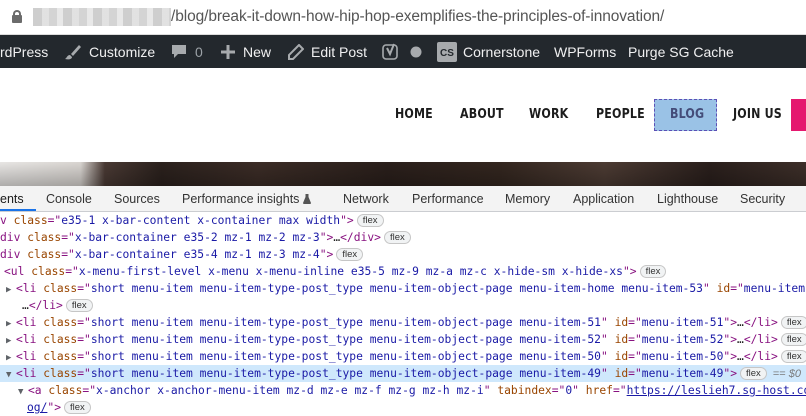  I want to click on dom-tag: div, so click(14, 254).